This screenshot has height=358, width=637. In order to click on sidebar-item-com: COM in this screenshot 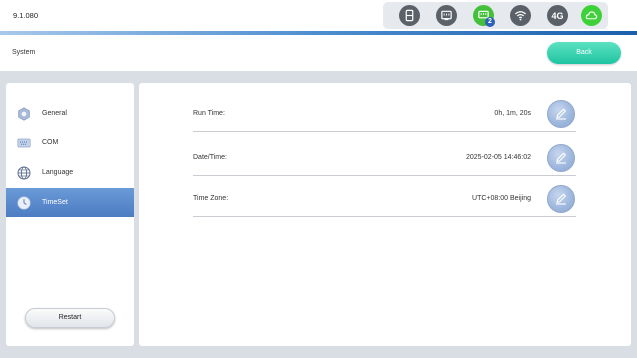, I will do `click(70, 142)`.